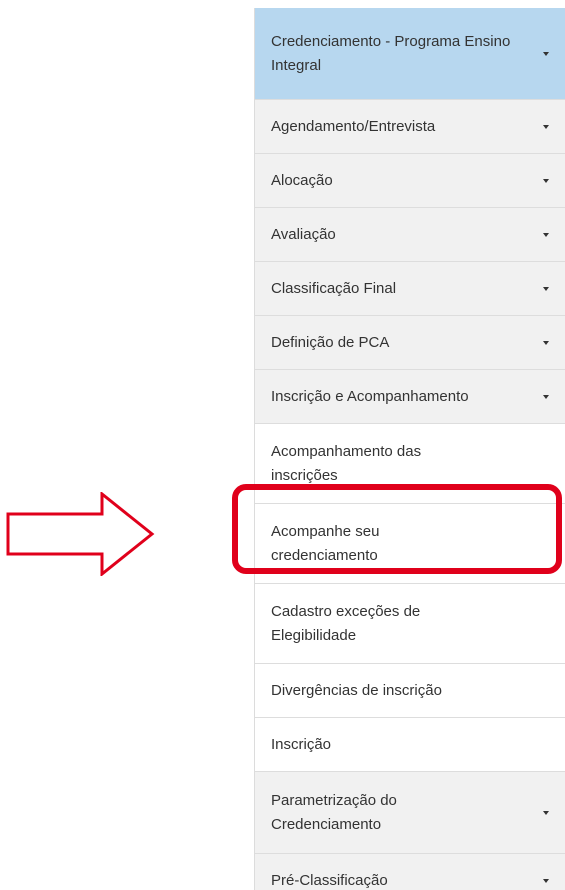 The image size is (565, 890). Describe the element at coordinates (346, 623) in the screenshot. I see `menu-item-label: Cadastro exceções de Elegibilidade` at that location.